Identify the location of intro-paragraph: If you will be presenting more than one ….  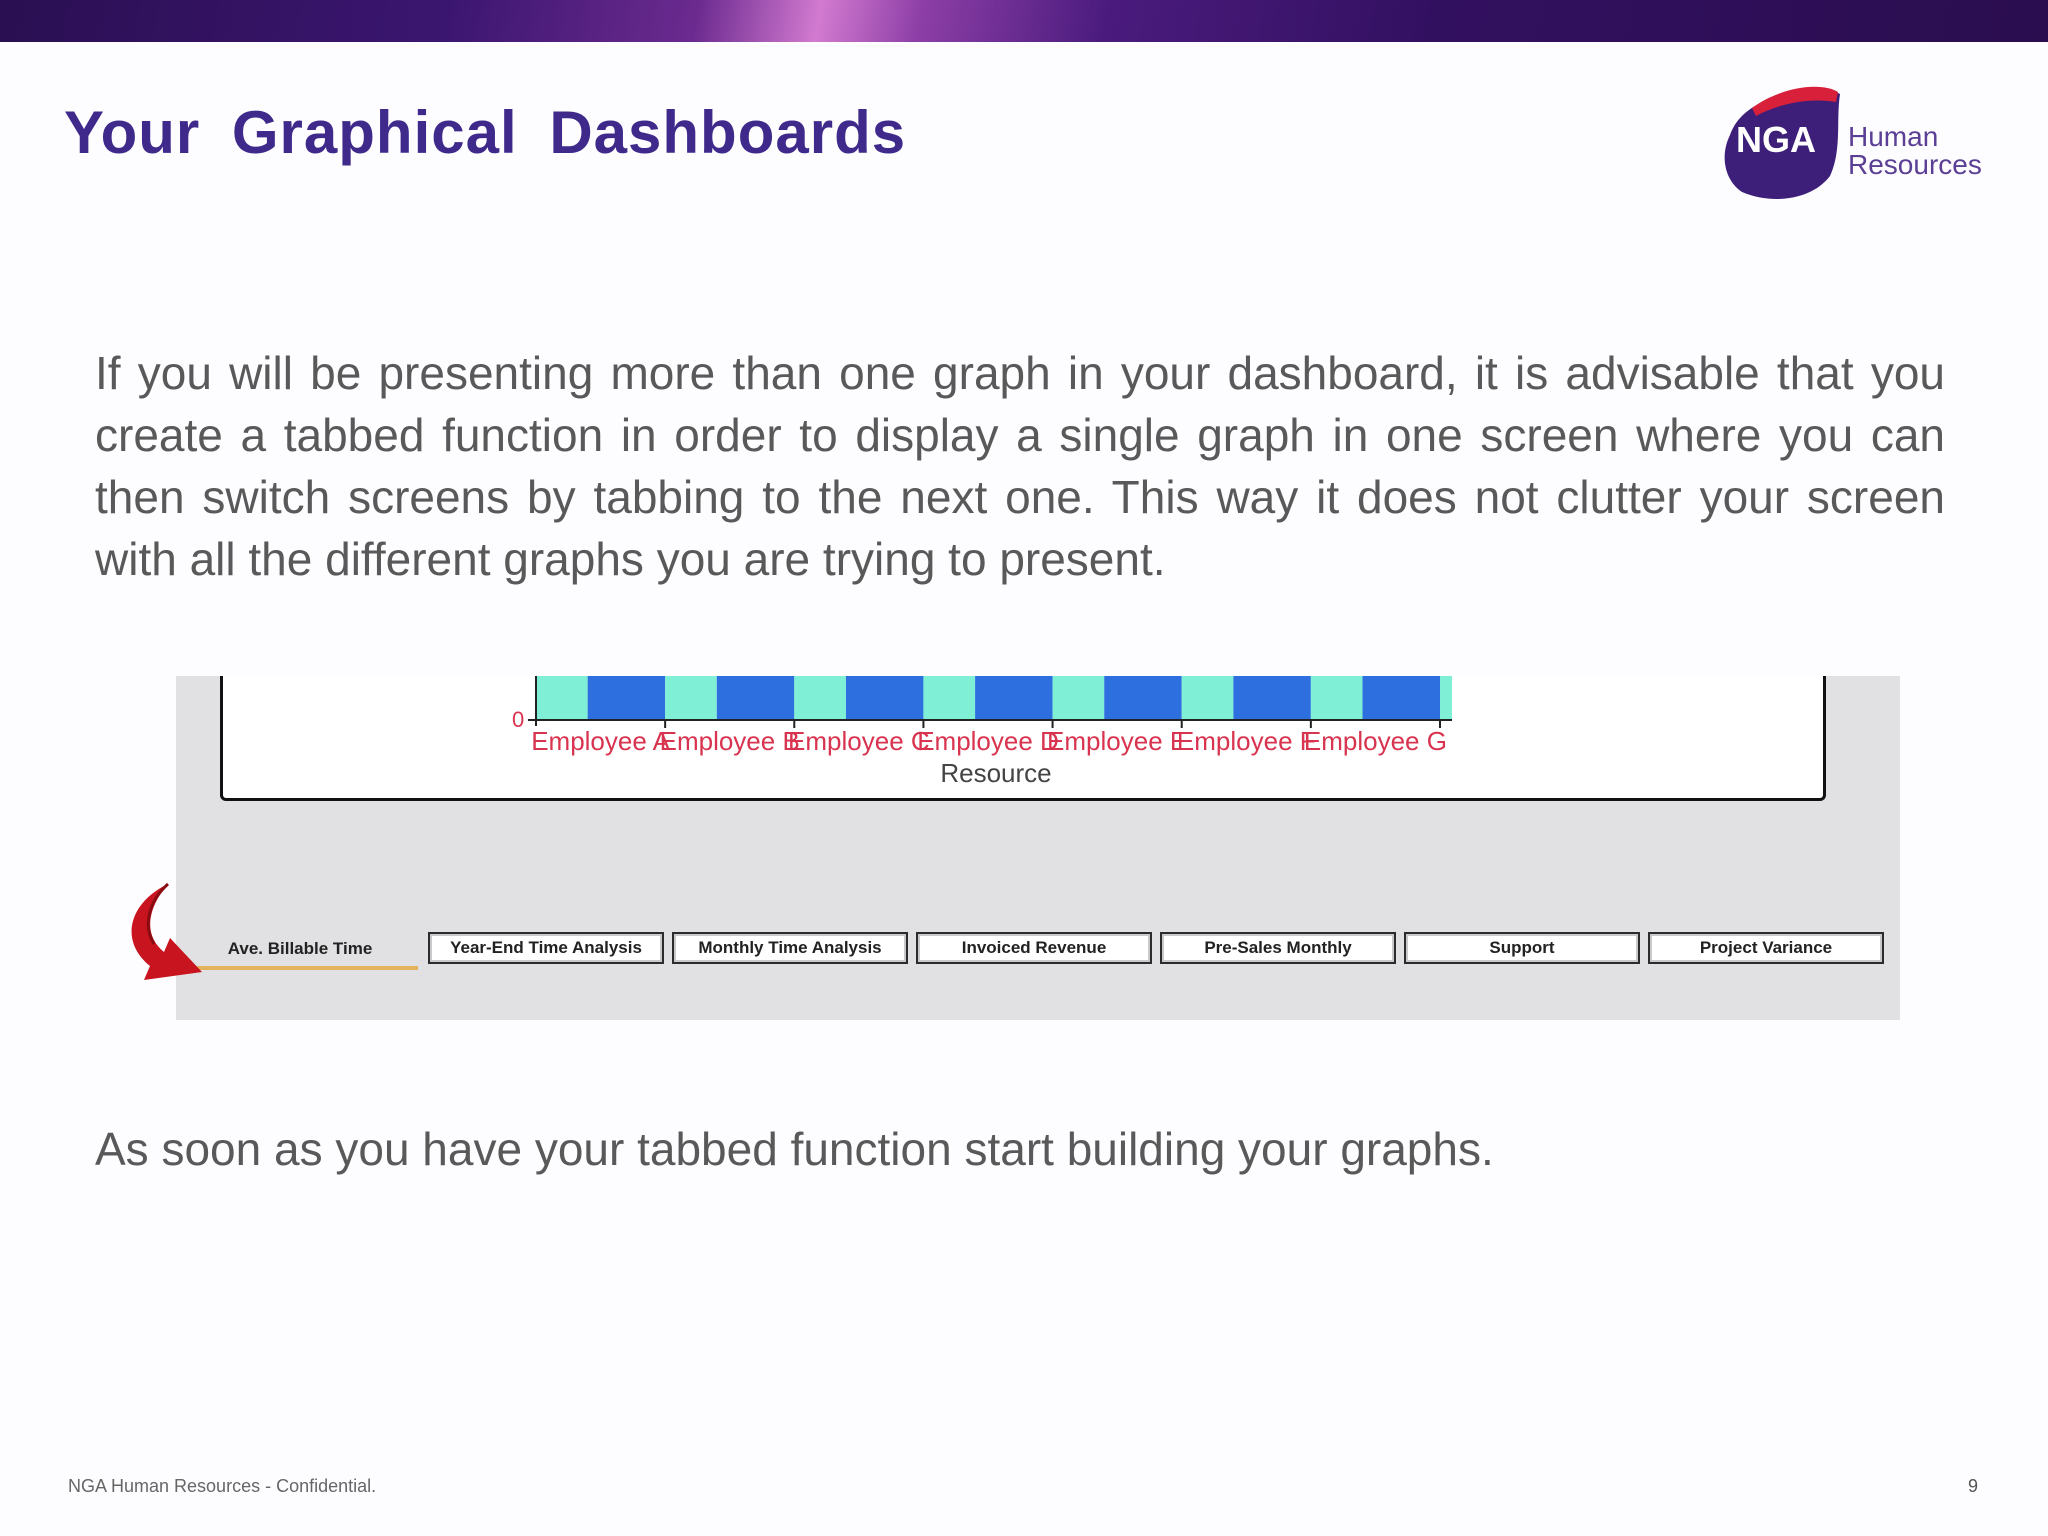
(1020, 466).